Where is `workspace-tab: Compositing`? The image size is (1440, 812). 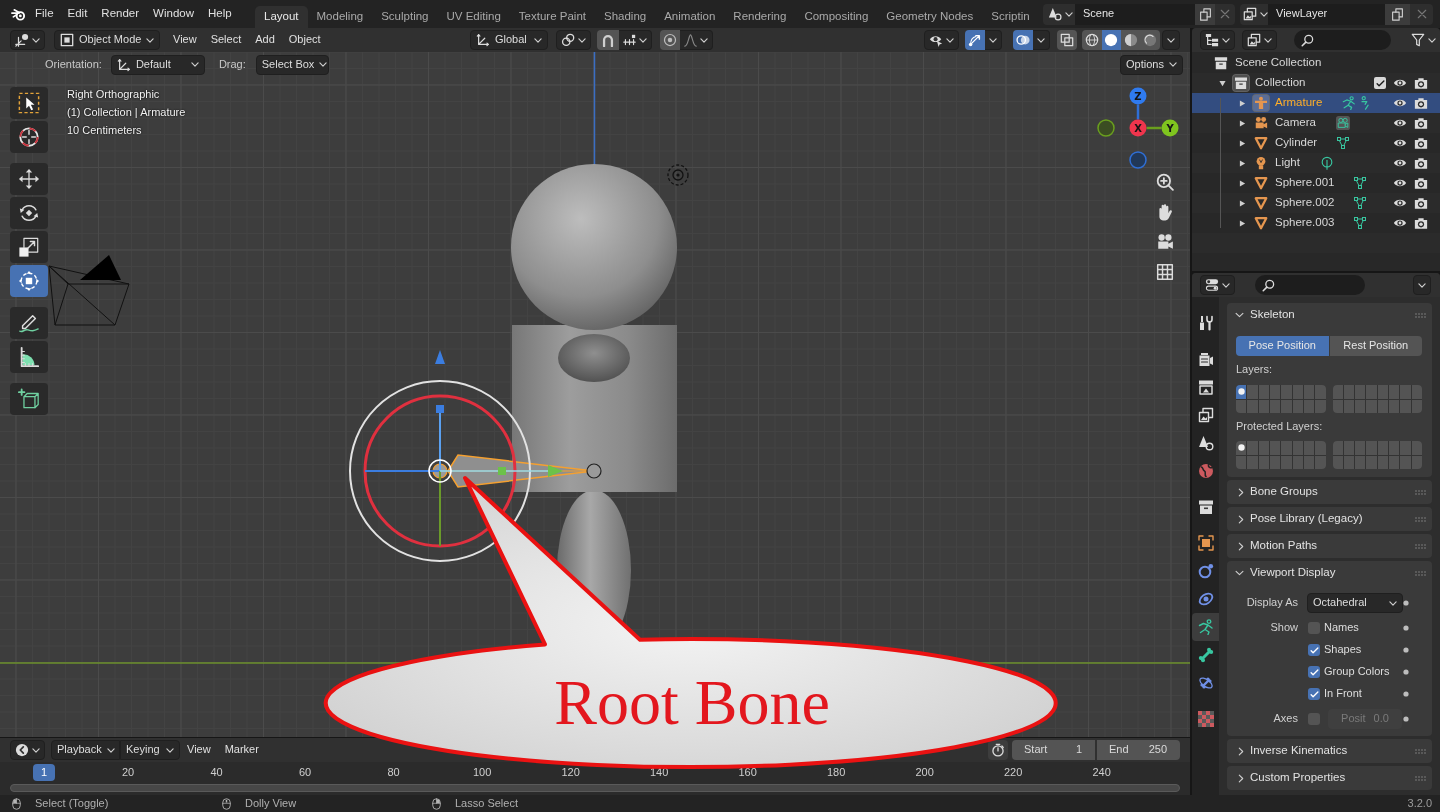 workspace-tab: Compositing is located at coordinates (836, 17).